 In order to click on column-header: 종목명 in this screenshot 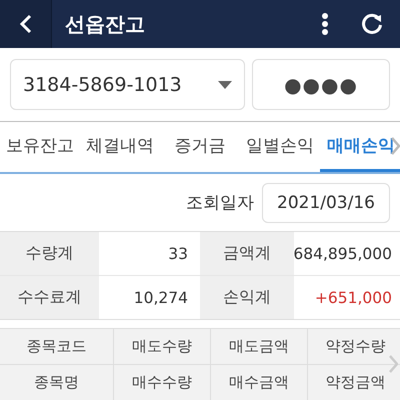, I will do `click(56, 382)`.